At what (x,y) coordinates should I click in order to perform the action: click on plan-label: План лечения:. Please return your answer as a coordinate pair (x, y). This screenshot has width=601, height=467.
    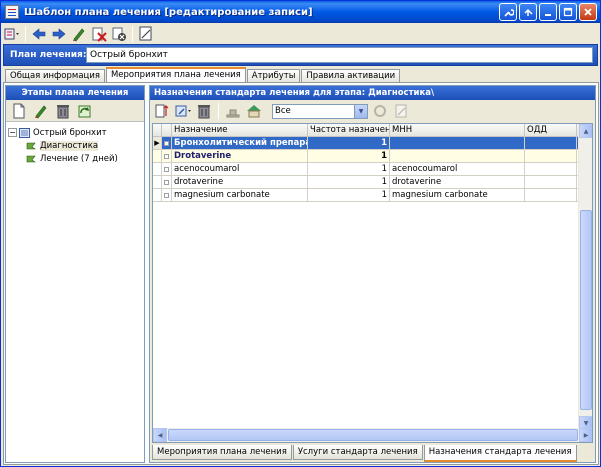
    Looking at the image, I should click on (48, 55).